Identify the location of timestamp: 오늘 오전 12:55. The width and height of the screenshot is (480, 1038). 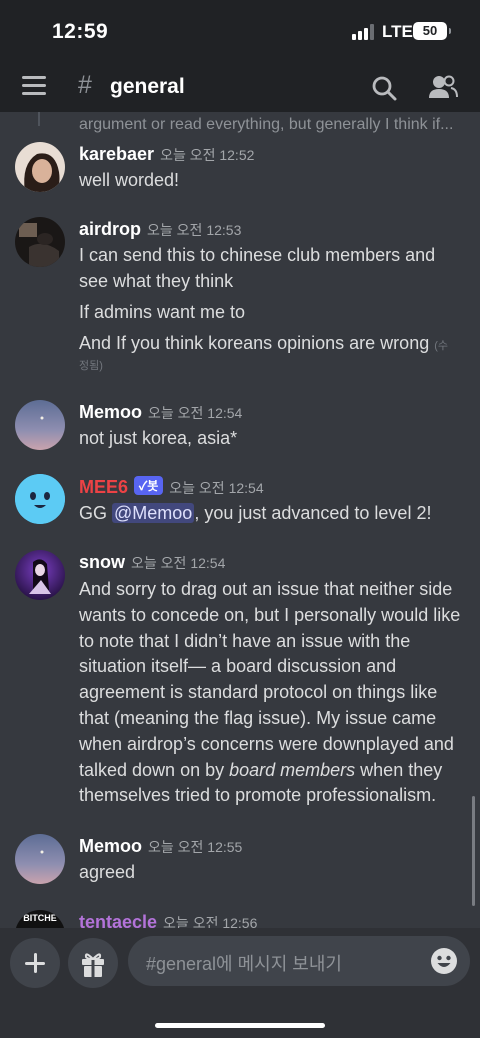
(195, 847).